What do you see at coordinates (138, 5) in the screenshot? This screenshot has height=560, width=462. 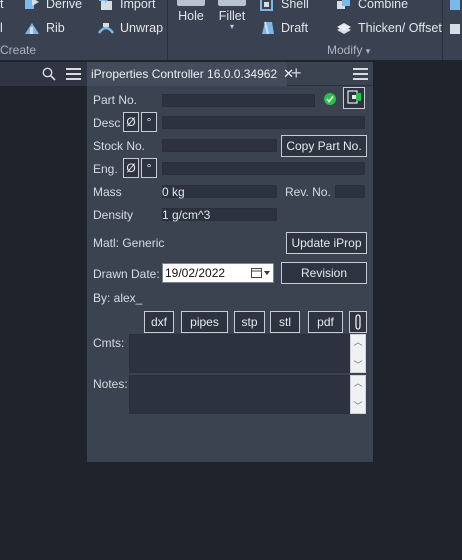 I see `import-label: Import` at bounding box center [138, 5].